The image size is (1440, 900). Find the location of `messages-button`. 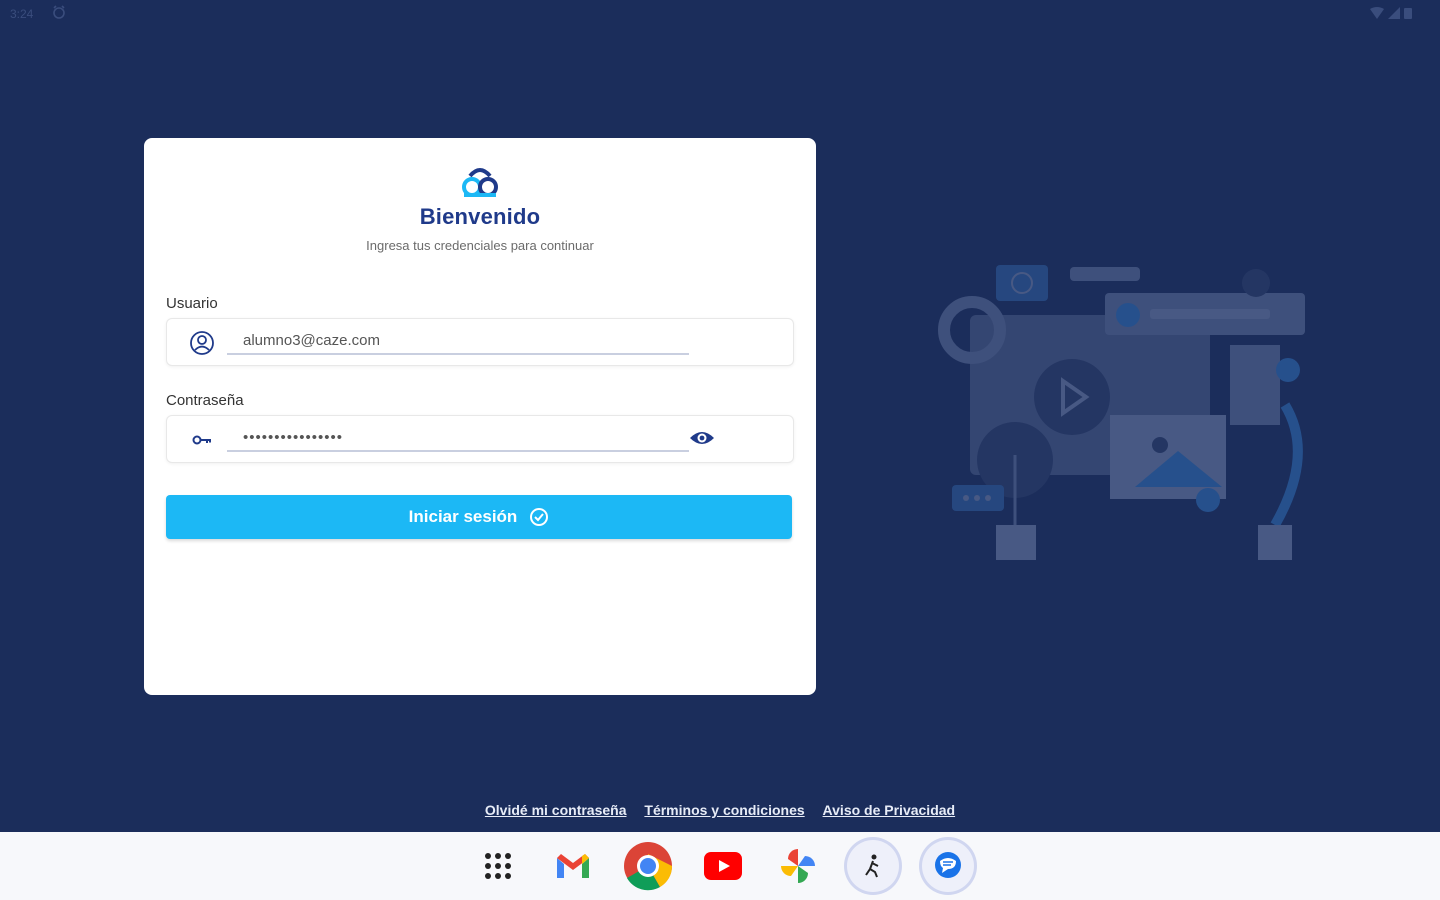

messages-button is located at coordinates (948, 866).